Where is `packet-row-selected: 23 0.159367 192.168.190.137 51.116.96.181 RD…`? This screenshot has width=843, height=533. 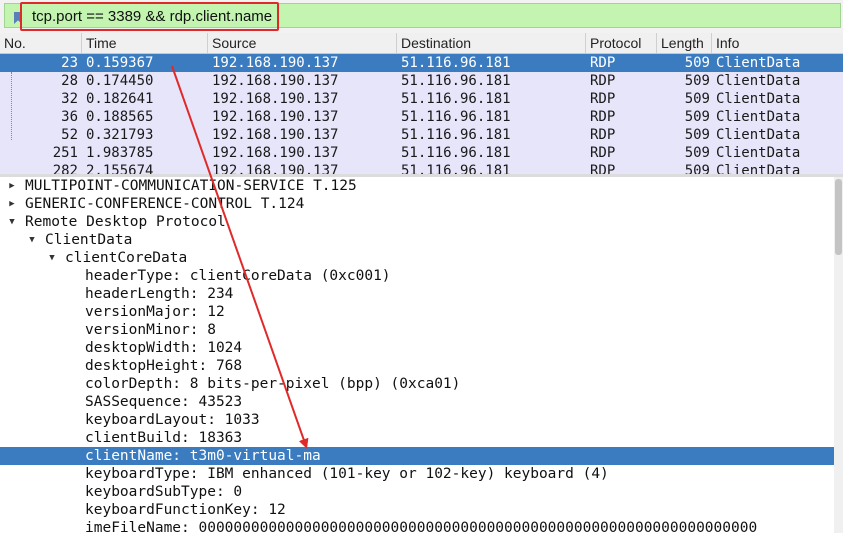
packet-row-selected: 23 0.159367 192.168.190.137 51.116.96.181 RD… is located at coordinates (421, 63).